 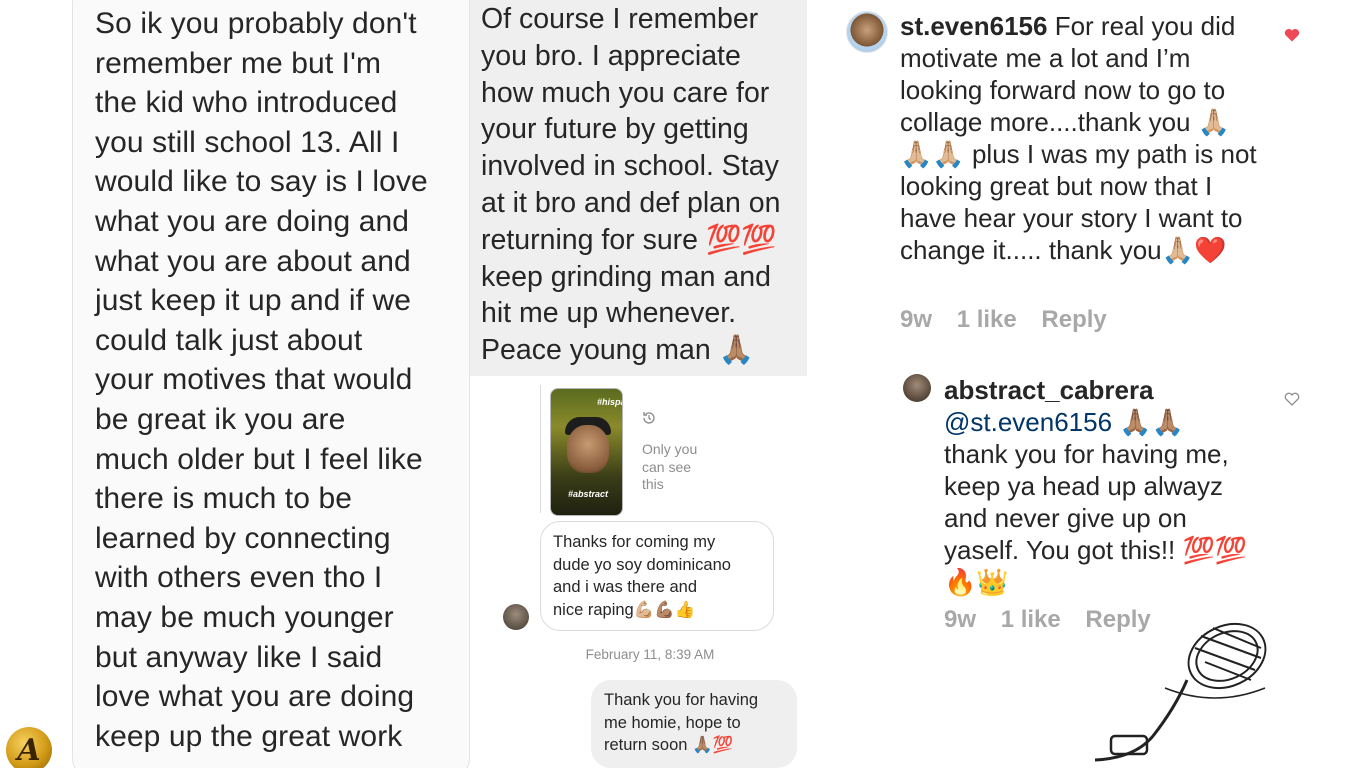 I want to click on story-tag: #abstract, so click(x=588, y=494).